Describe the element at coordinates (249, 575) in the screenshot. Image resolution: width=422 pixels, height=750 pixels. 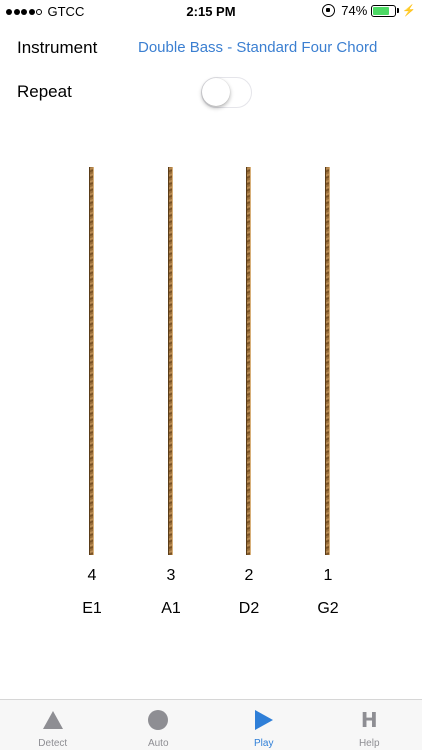
I see `string-number: 2` at that location.